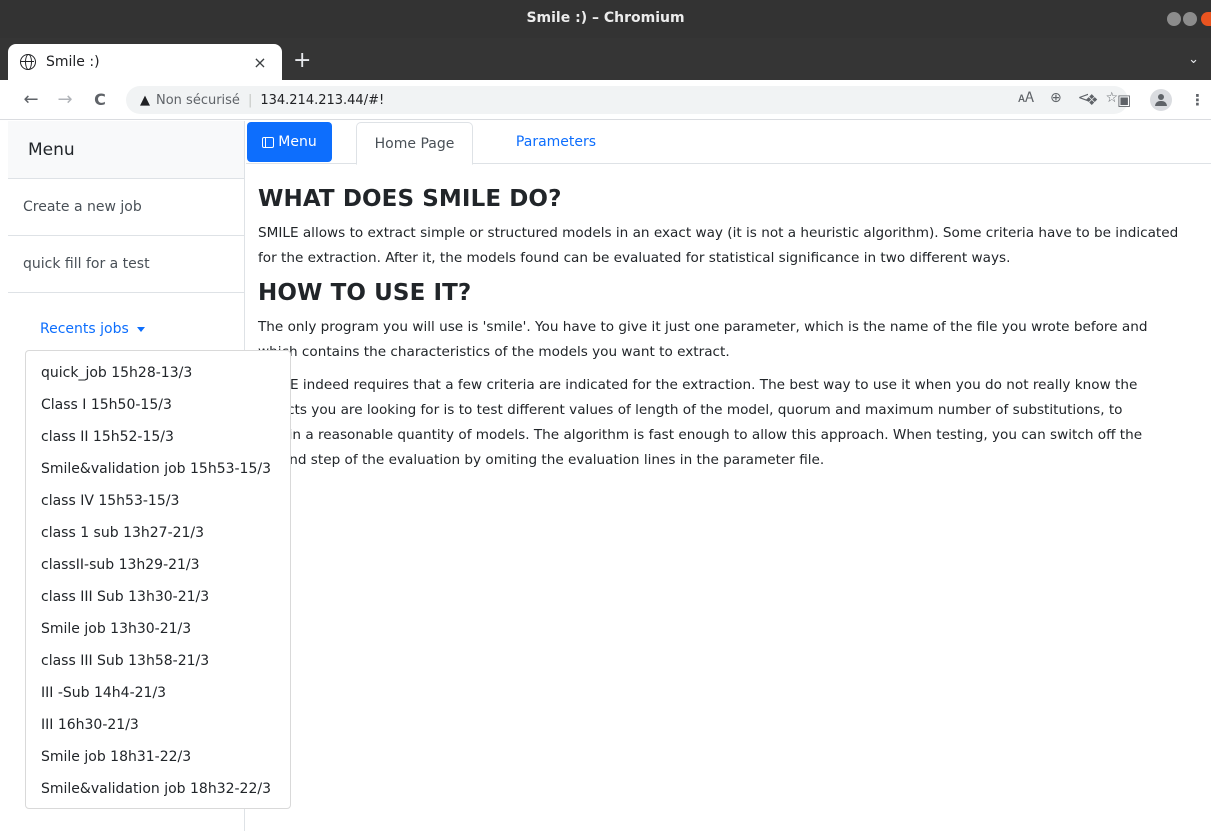  I want to click on close-tab-icon: ×, so click(260, 62).